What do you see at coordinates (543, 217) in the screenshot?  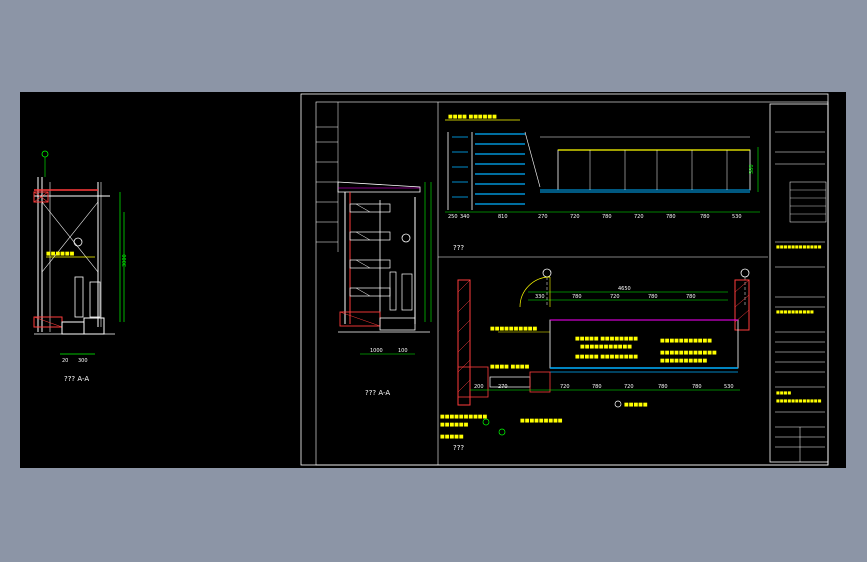 I see `elev-dim-3: 270` at bounding box center [543, 217].